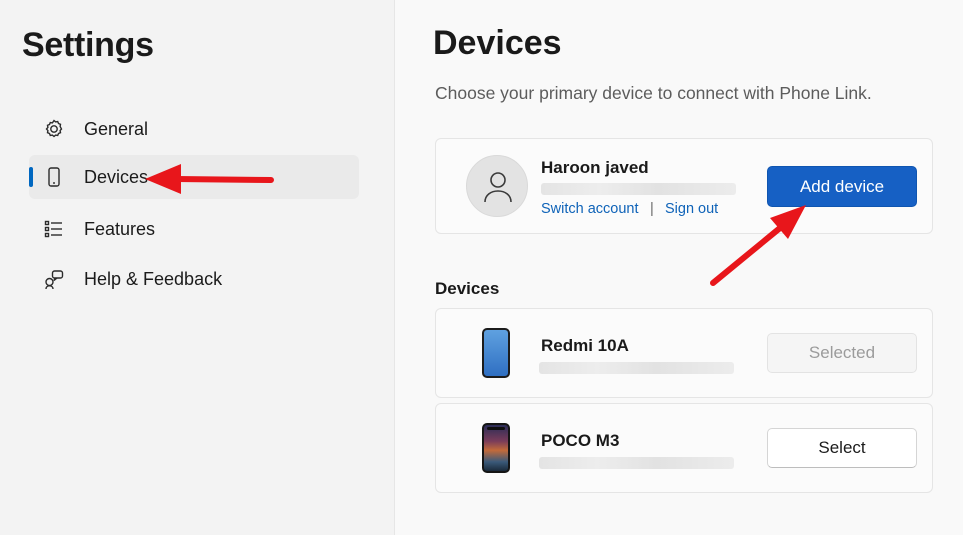 Image resolution: width=963 pixels, height=535 pixels. Describe the element at coordinates (585, 345) in the screenshot. I see `device-name: Redmi 10A` at that location.